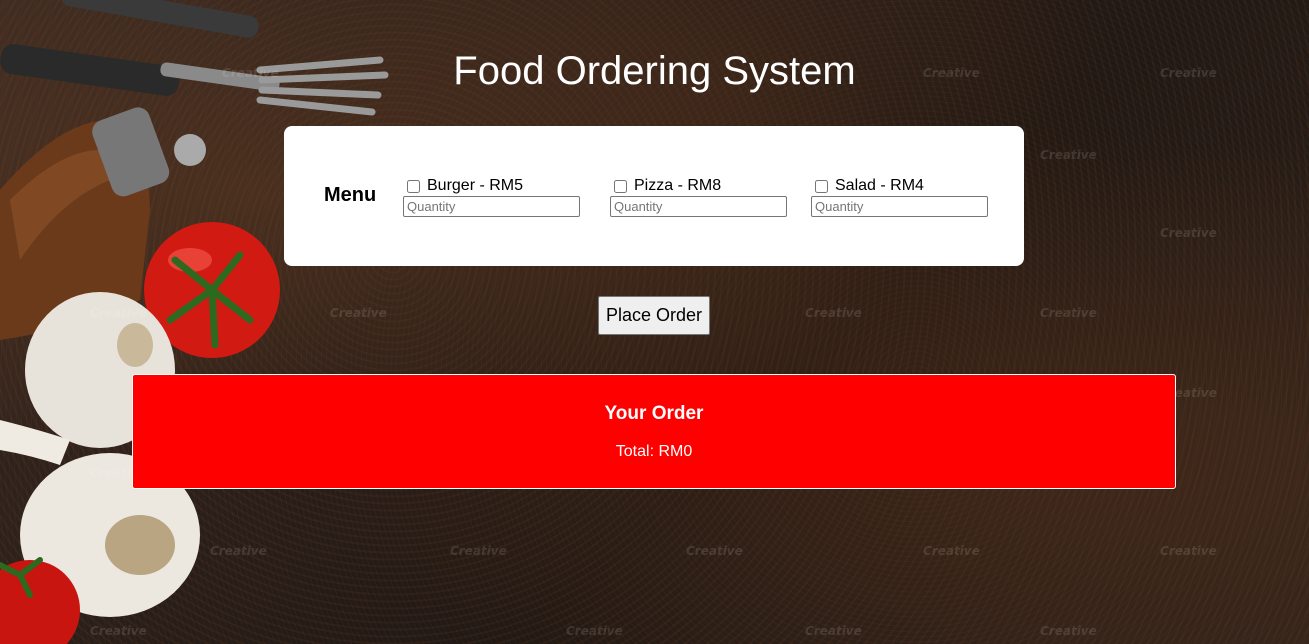 Image resolution: width=1309 pixels, height=644 pixels. I want to click on menu-item-row: Burger - RM5, so click(493, 186).